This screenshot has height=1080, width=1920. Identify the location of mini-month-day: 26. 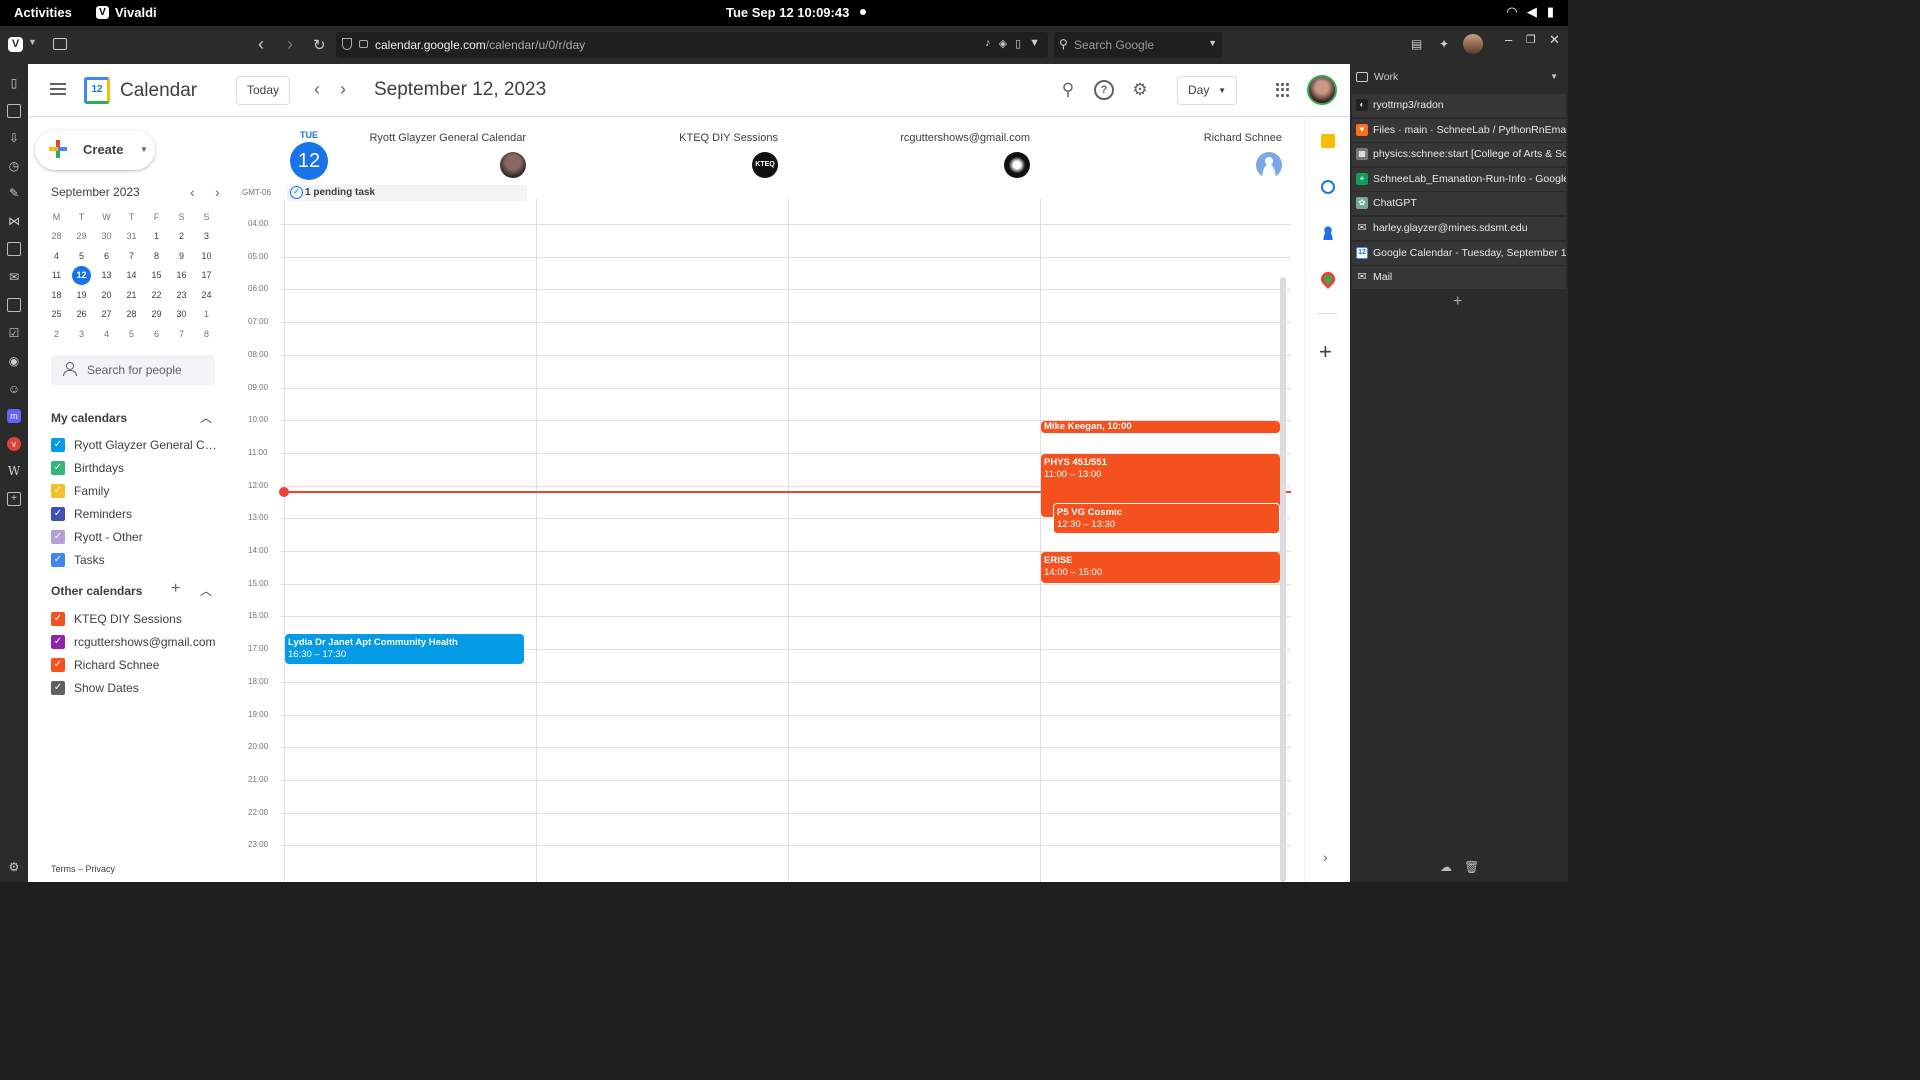
(81, 314).